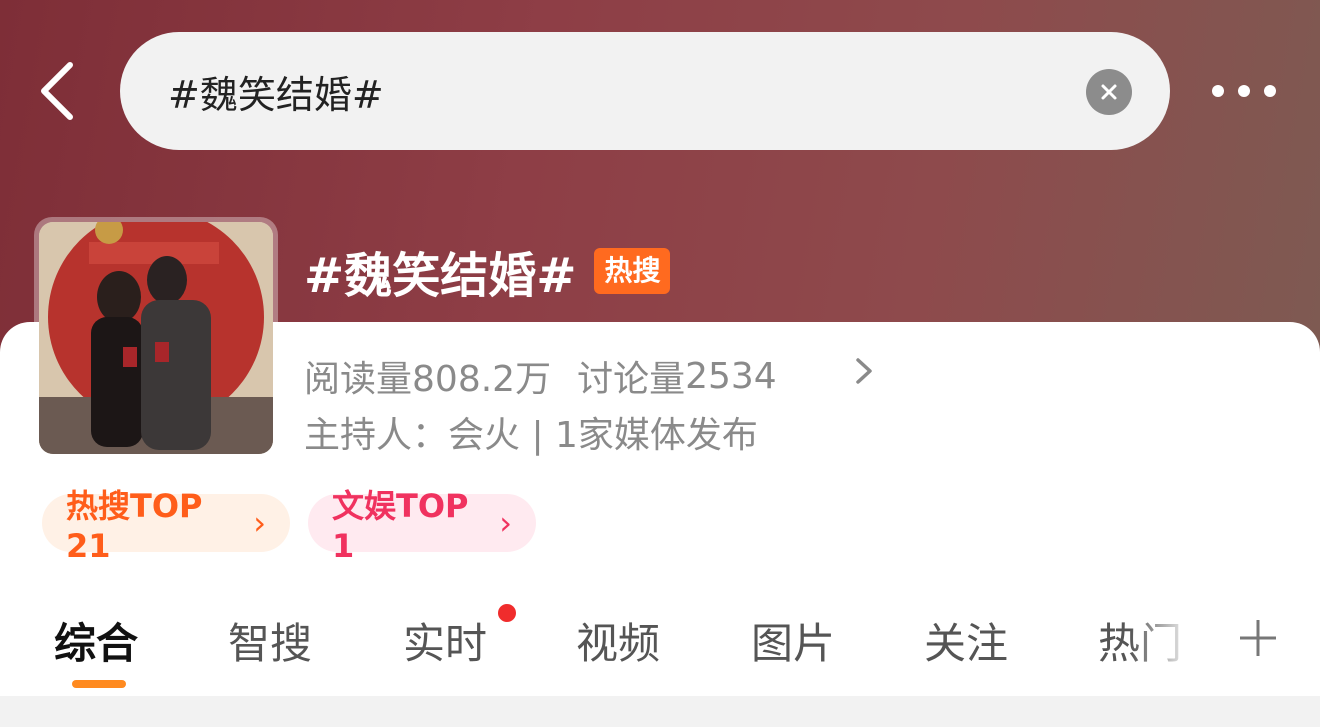 The height and width of the screenshot is (727, 1320). I want to click on topic-stats: 阅读量 808.2万 讨论量 2534, so click(540, 376).